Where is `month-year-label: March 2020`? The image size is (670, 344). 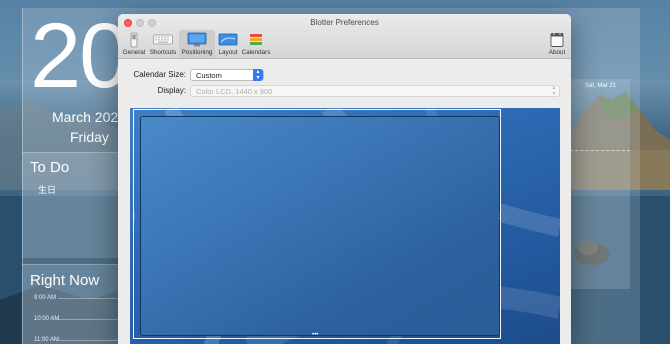
month-year-label: March 2020 is located at coordinates (89, 117).